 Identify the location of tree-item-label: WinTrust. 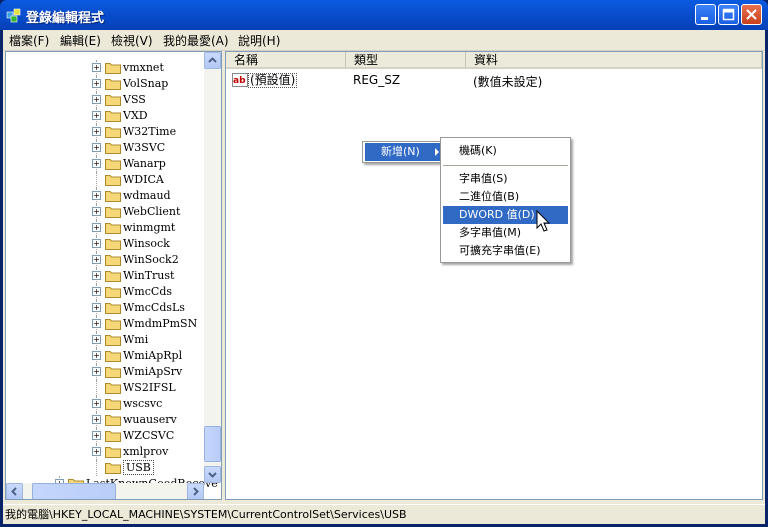
(149, 275).